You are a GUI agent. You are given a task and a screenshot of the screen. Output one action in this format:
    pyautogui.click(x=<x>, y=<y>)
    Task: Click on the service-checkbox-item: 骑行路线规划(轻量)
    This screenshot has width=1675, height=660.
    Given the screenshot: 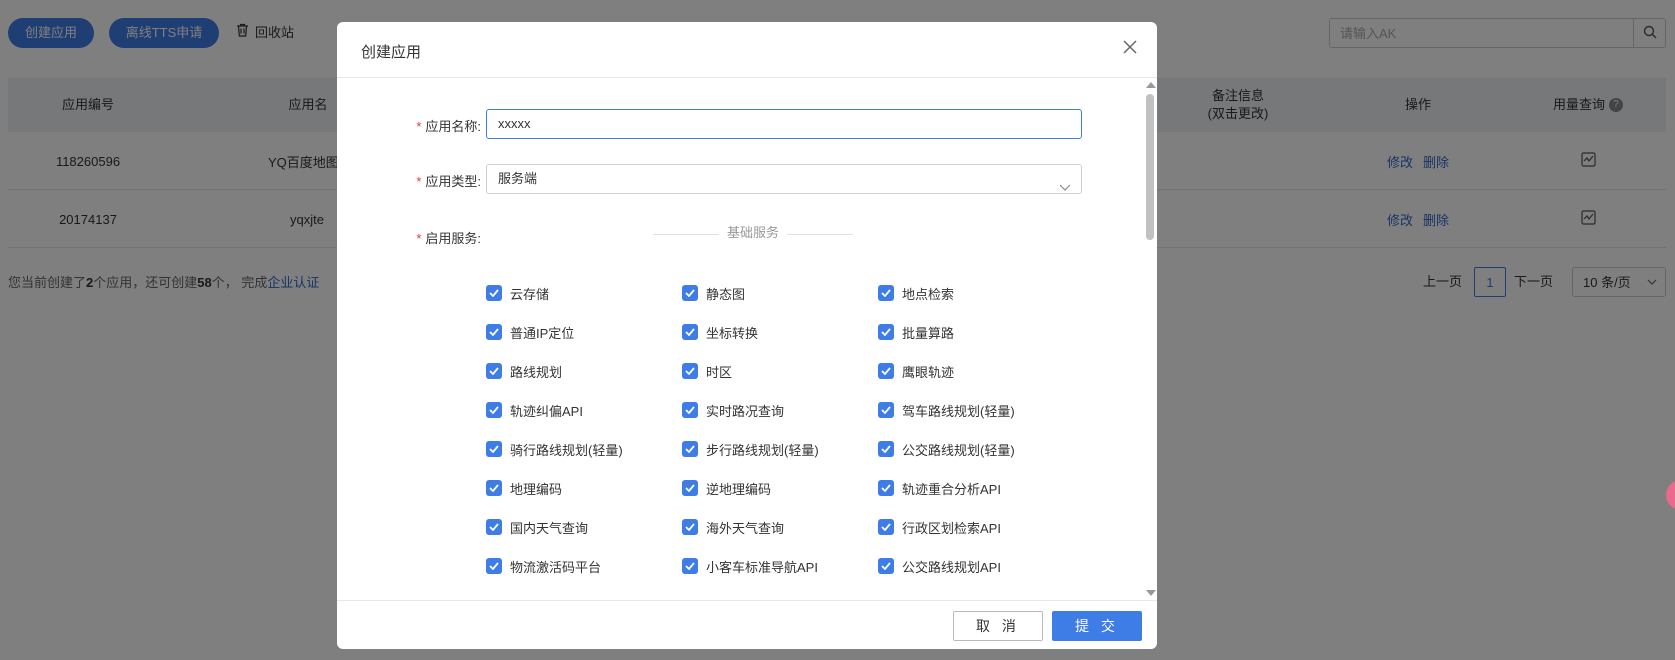 What is the action you would take?
    pyautogui.click(x=554, y=449)
    